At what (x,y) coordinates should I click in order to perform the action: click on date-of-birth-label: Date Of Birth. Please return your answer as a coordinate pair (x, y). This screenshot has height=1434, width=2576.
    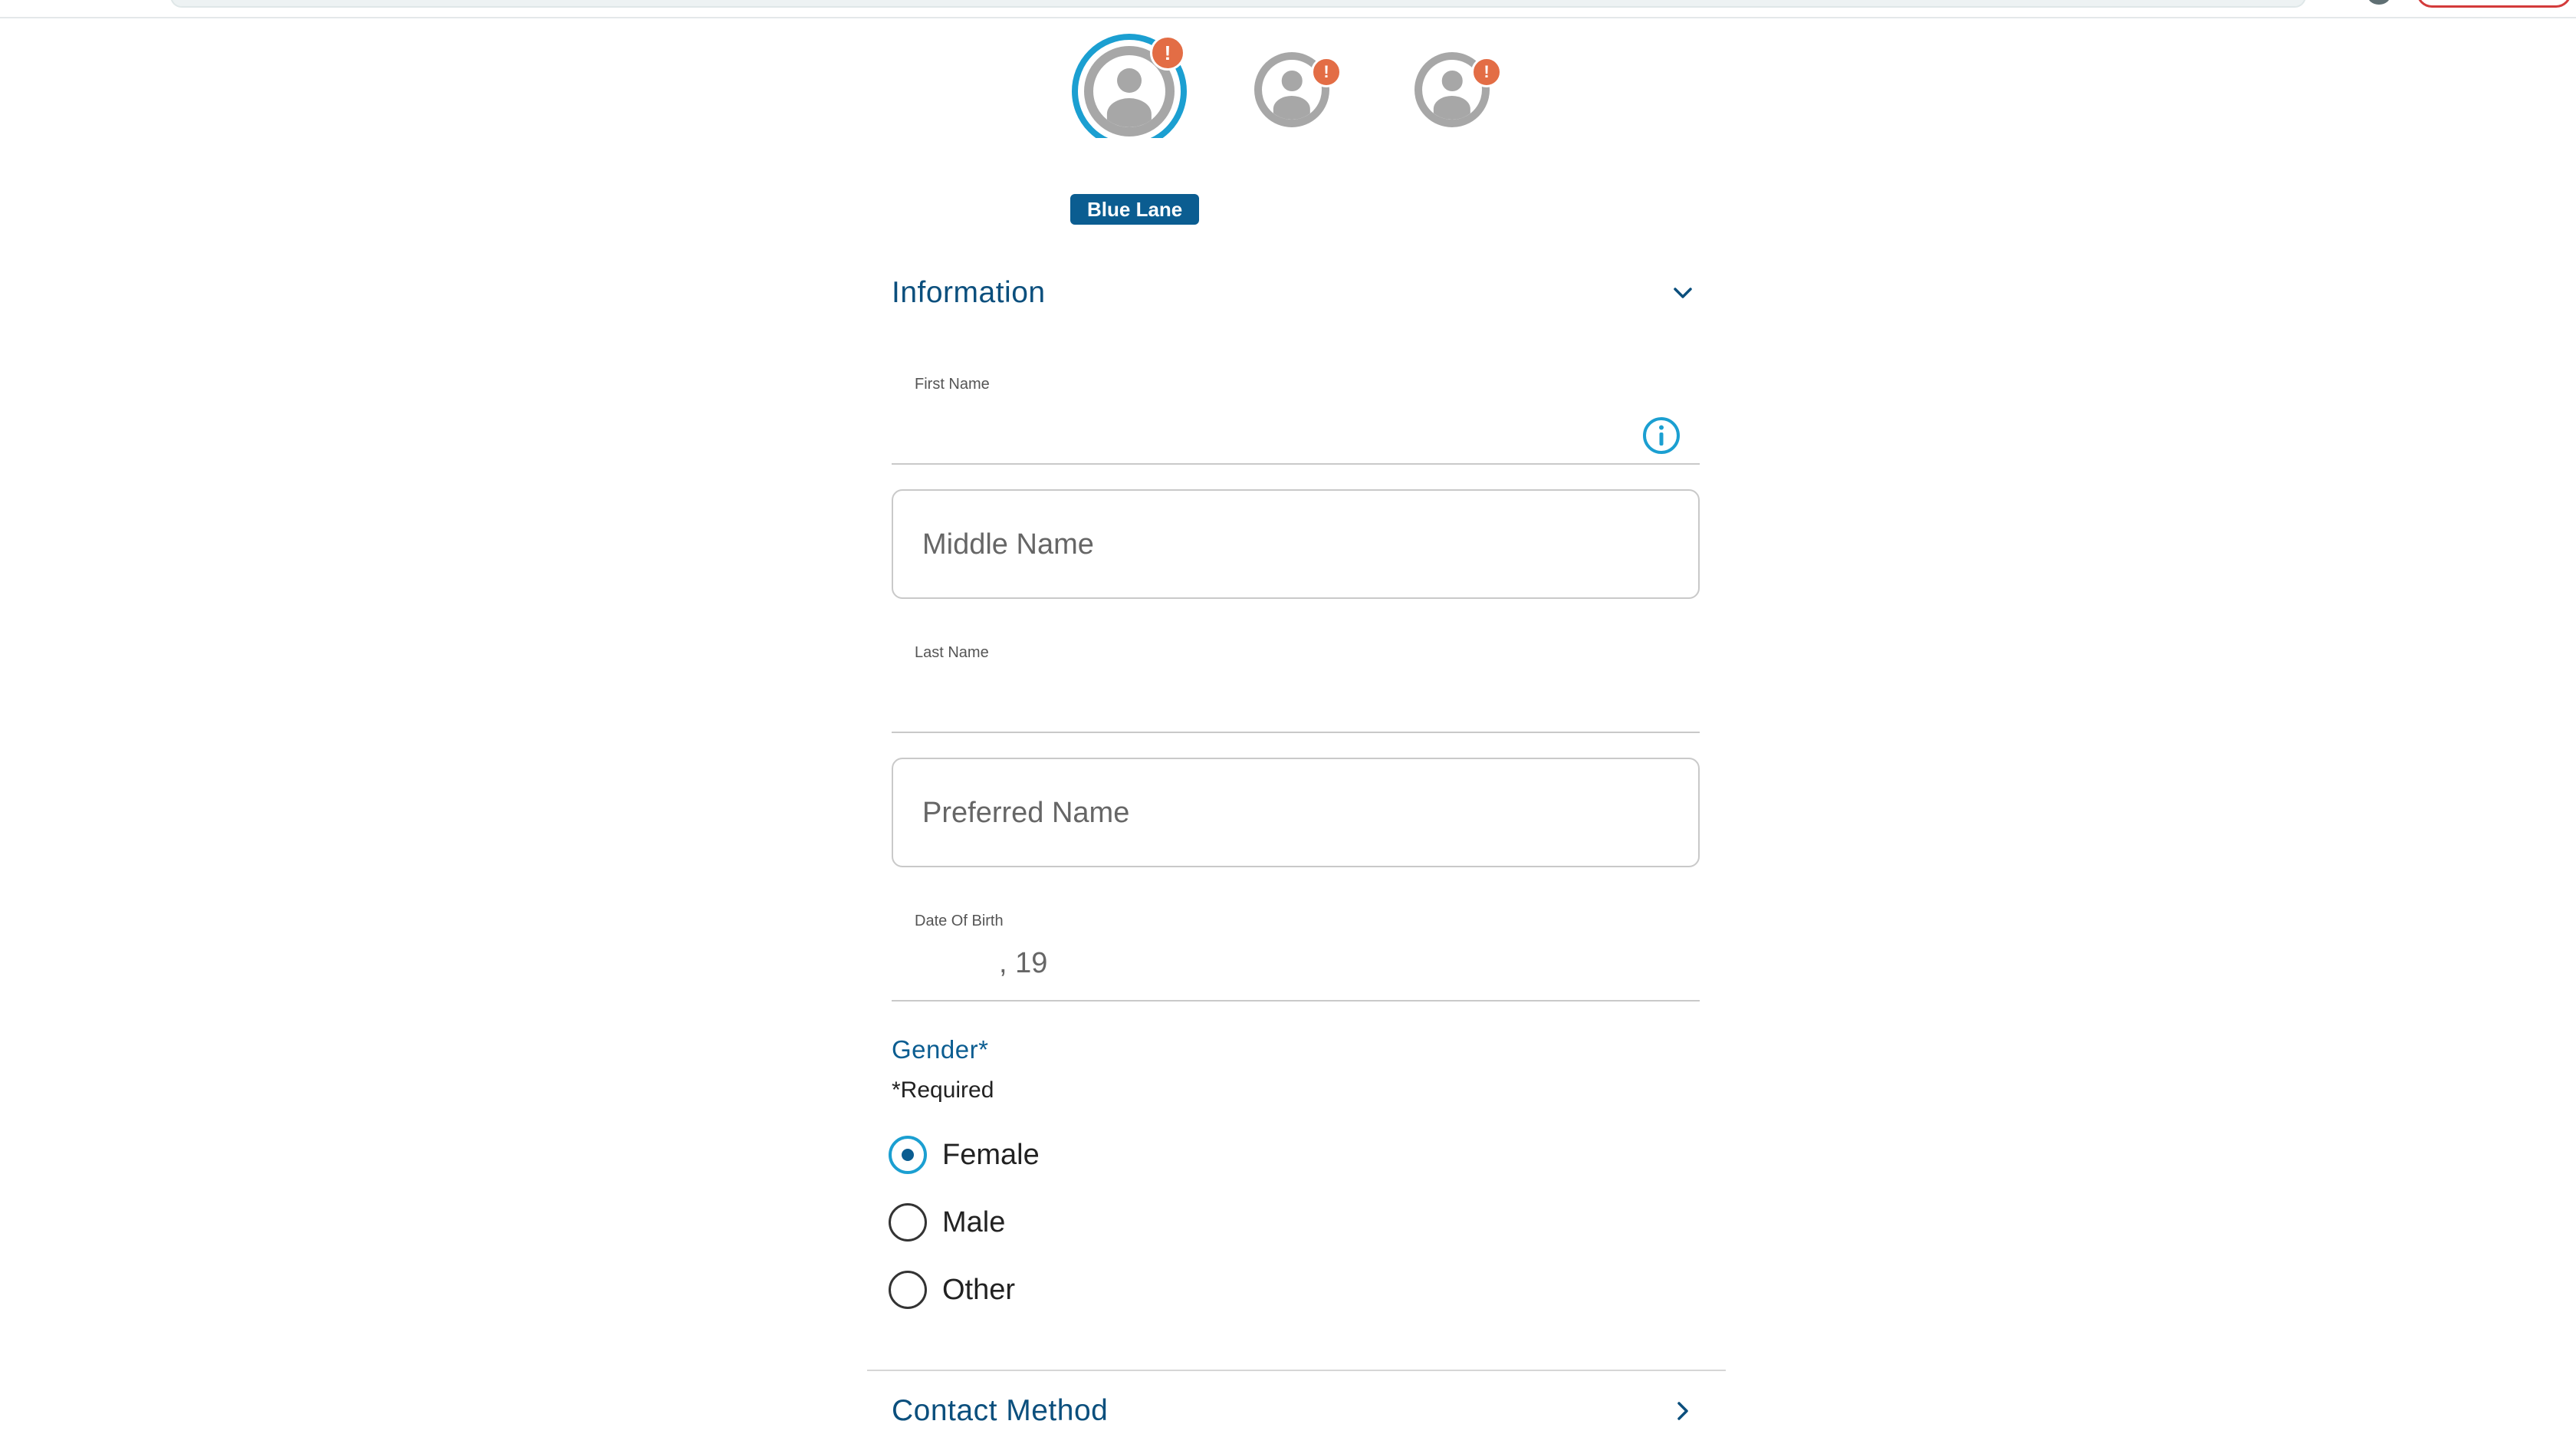
    Looking at the image, I should click on (959, 921).